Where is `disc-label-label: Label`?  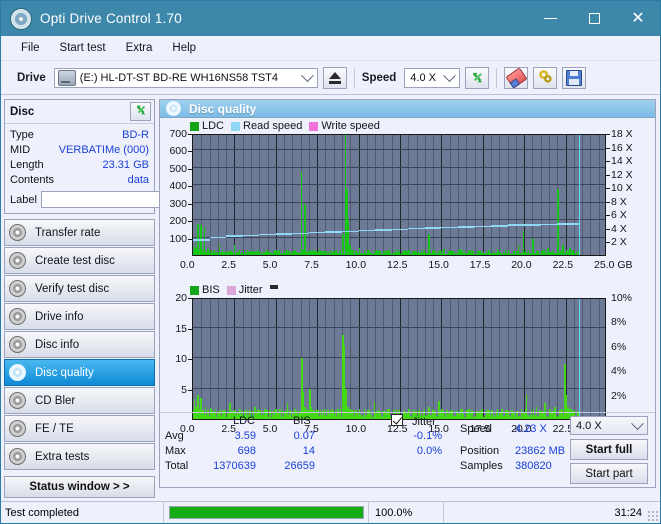 disc-label-label: Label is located at coordinates (23, 199).